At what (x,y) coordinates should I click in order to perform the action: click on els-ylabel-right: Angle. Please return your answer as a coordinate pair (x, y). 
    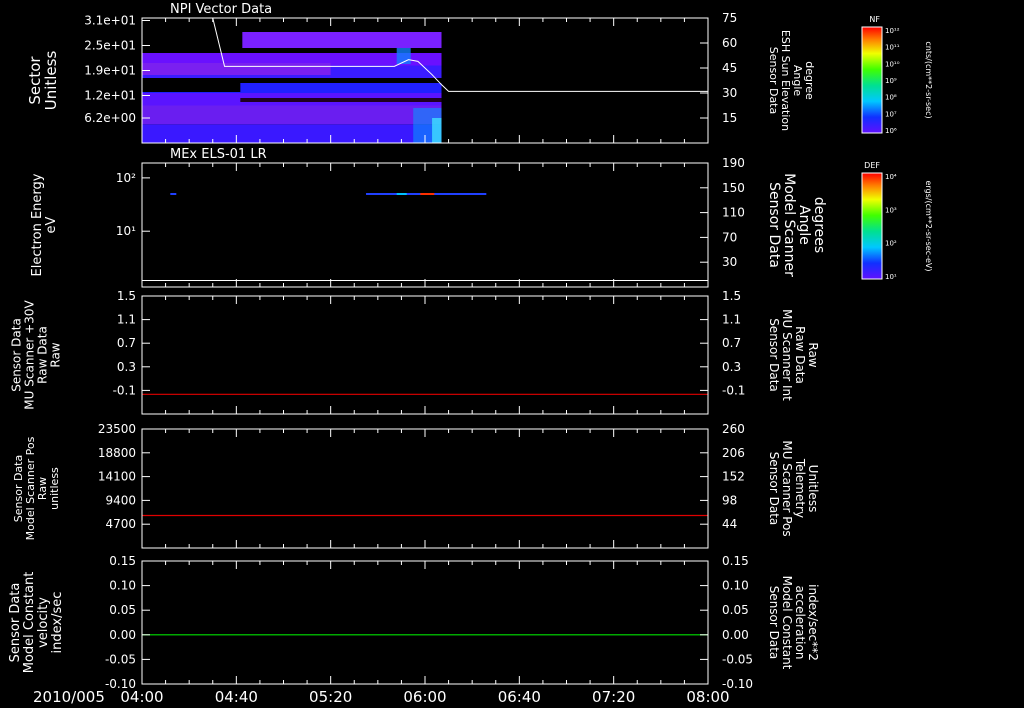
    Looking at the image, I should click on (804, 225).